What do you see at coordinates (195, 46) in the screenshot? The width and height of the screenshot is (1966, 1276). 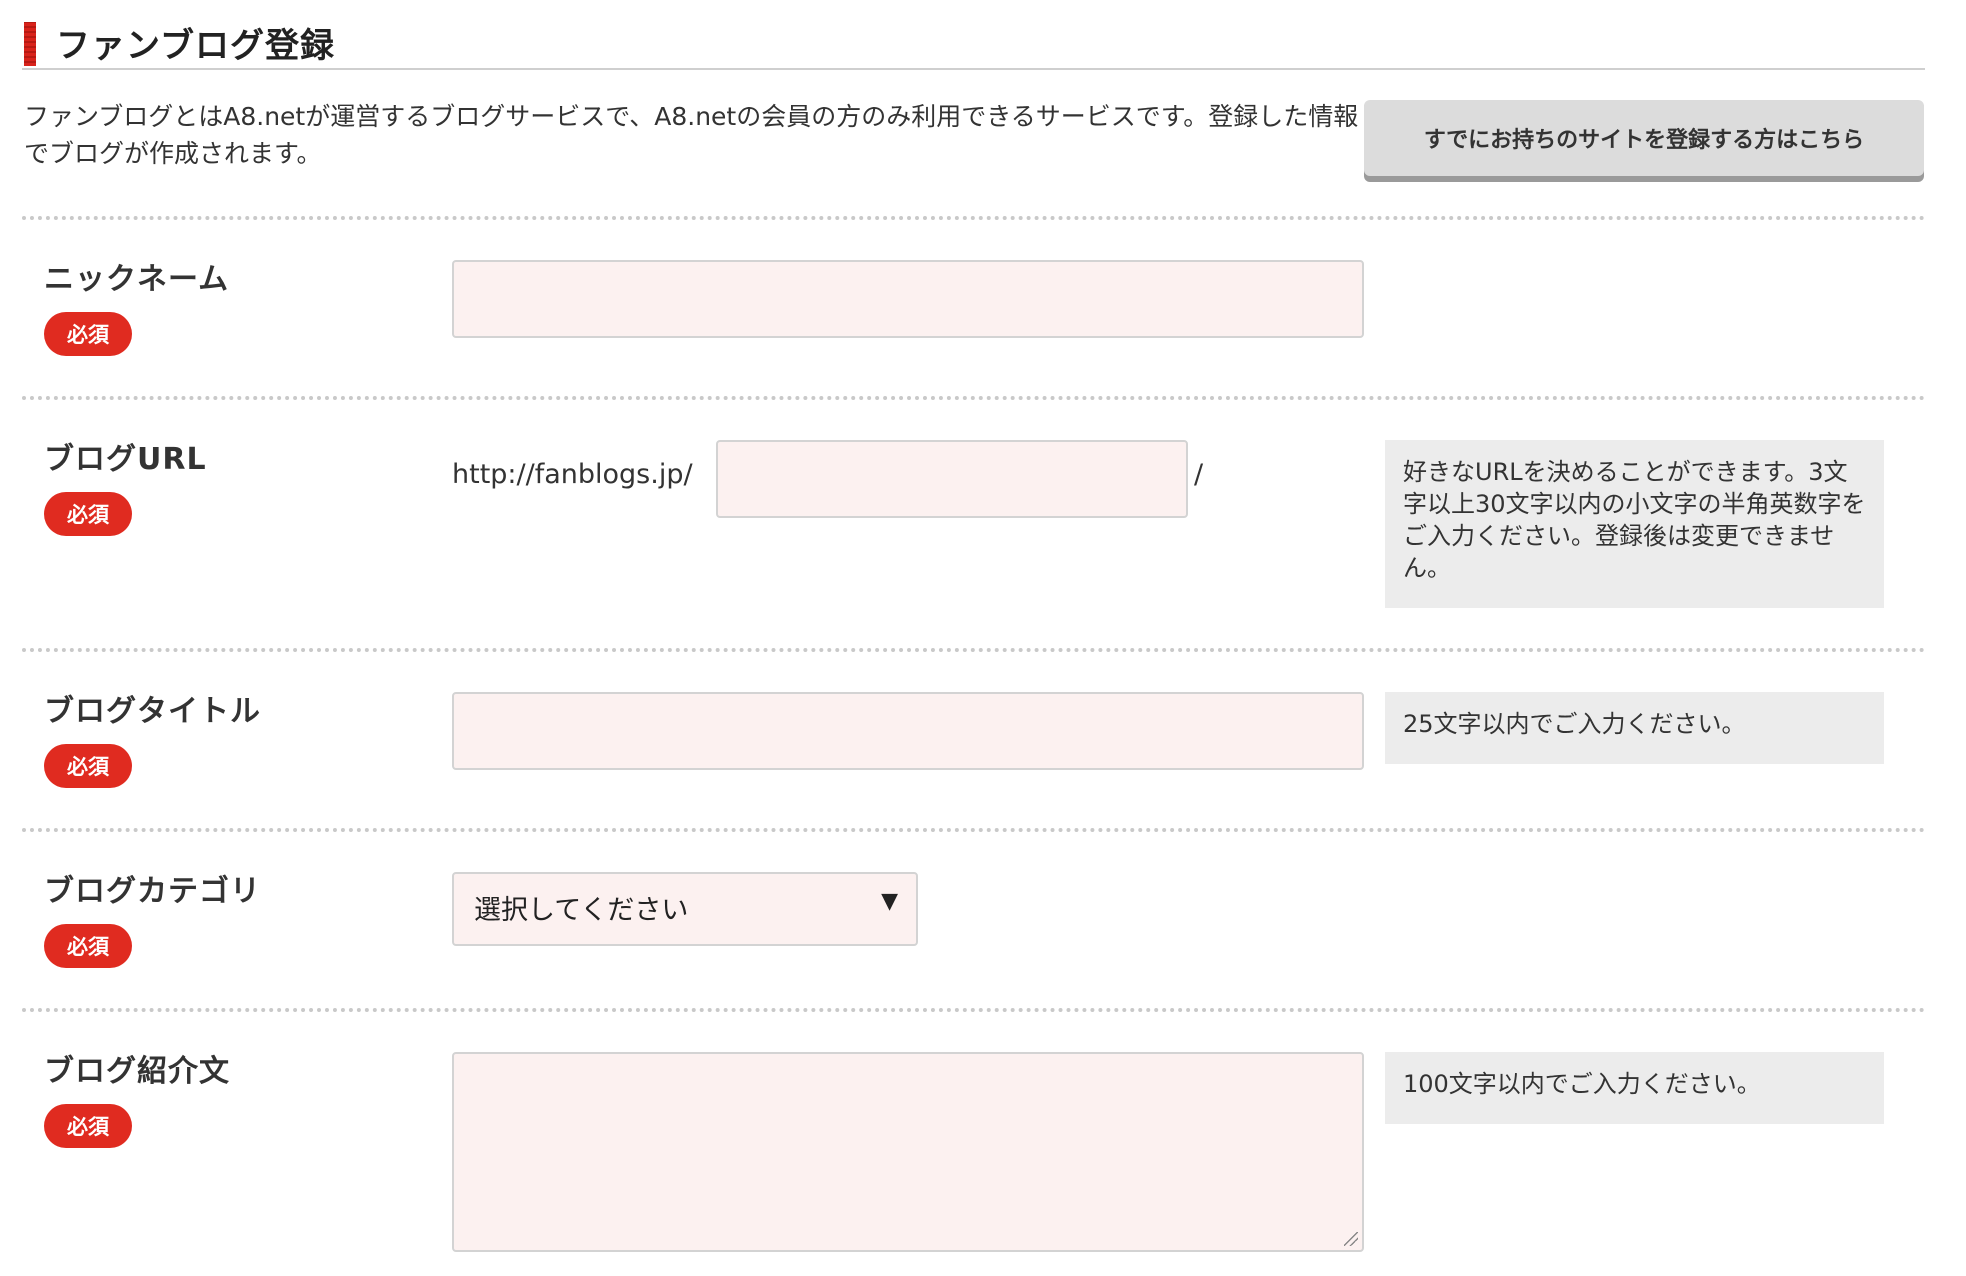 I see `page-title: ファンブログ登録` at bounding box center [195, 46].